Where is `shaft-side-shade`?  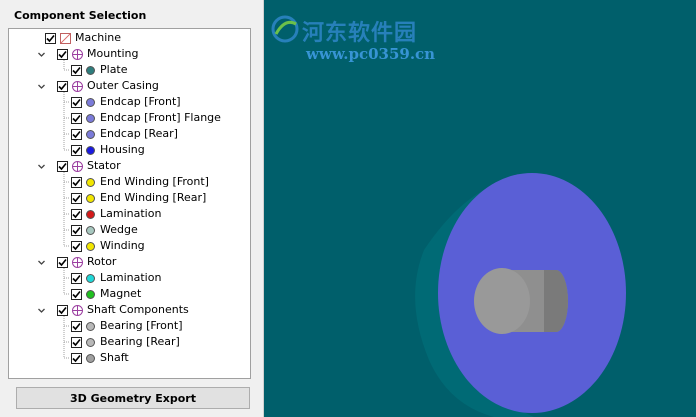
shaft-side-shade is located at coordinates (556, 301).